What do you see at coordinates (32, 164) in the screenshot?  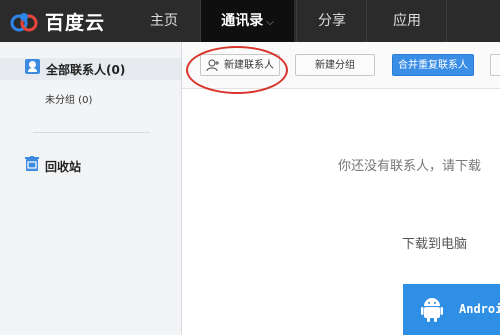 I see `recycle-bin-icon` at bounding box center [32, 164].